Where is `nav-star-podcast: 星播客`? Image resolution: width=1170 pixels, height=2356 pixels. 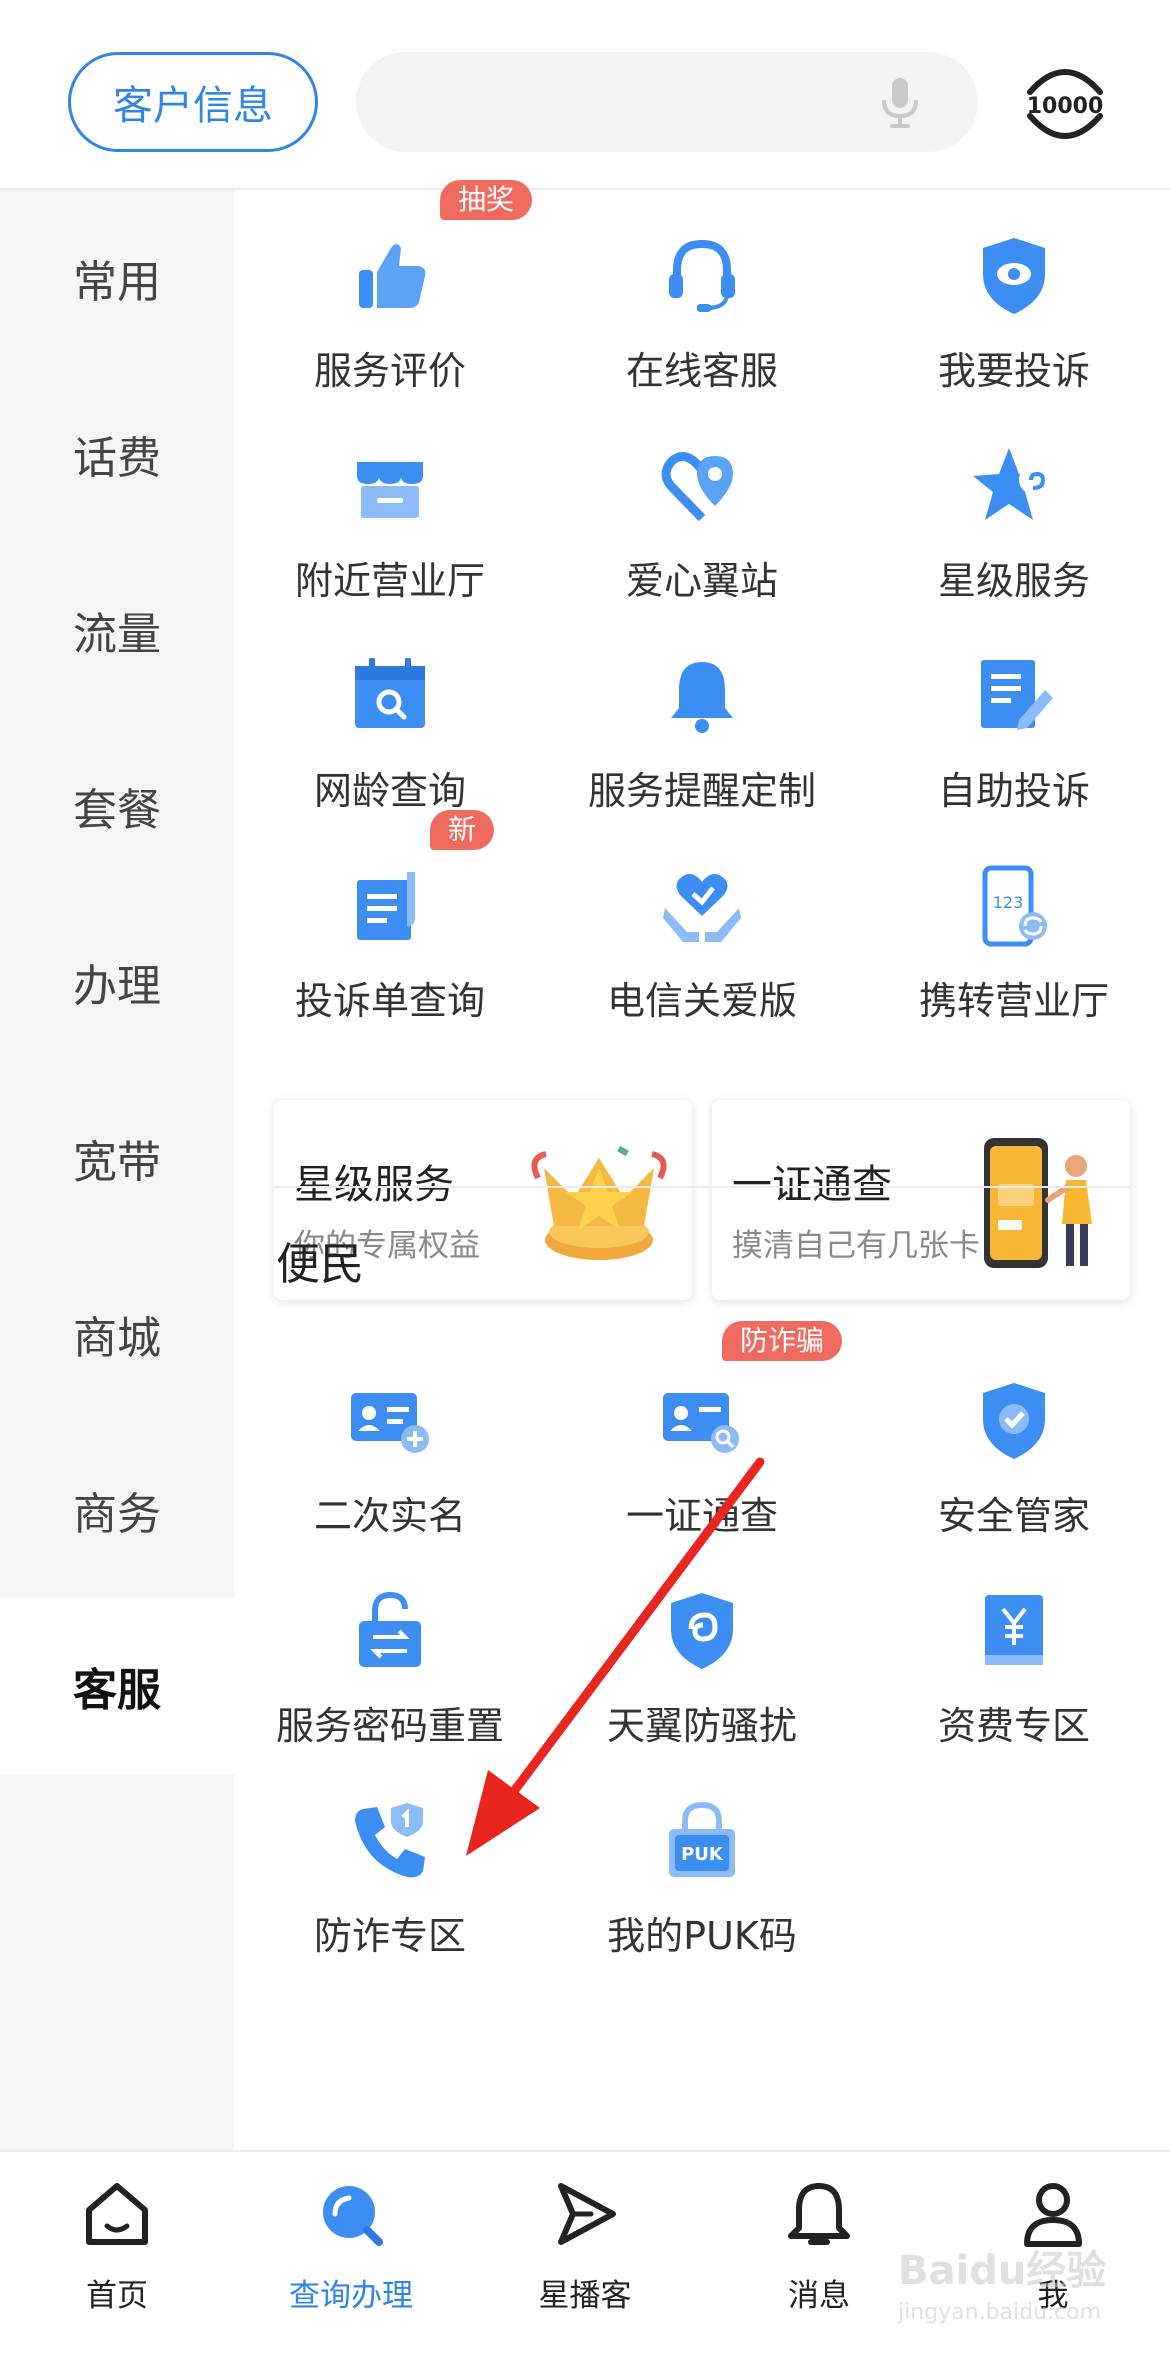 nav-star-podcast: 星播客 is located at coordinates (585, 2255).